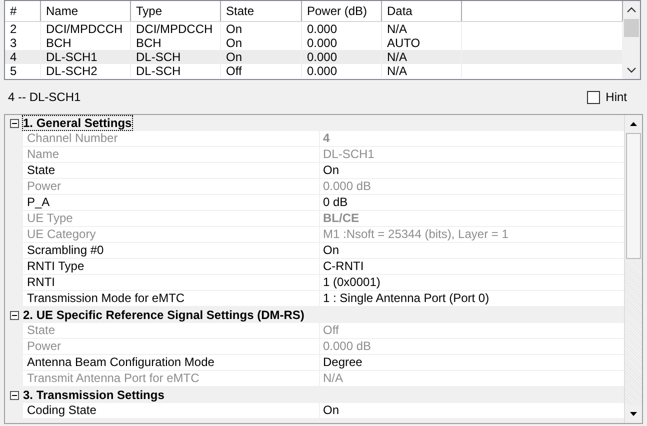 The height and width of the screenshot is (426, 647). Describe the element at coordinates (86, 57) in the screenshot. I see `table-cell: DL-SCH1` at that location.